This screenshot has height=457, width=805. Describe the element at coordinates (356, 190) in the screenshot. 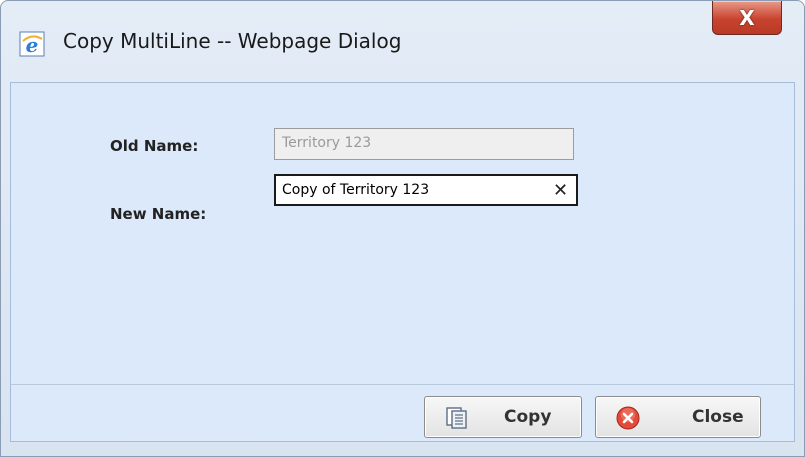

I see `new-name-value: Copy of Territory 123` at that location.